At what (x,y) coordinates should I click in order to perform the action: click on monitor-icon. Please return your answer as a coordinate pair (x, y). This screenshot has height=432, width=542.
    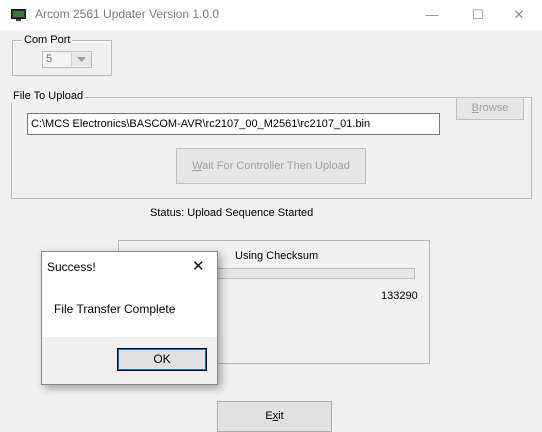
    Looking at the image, I should click on (18, 15).